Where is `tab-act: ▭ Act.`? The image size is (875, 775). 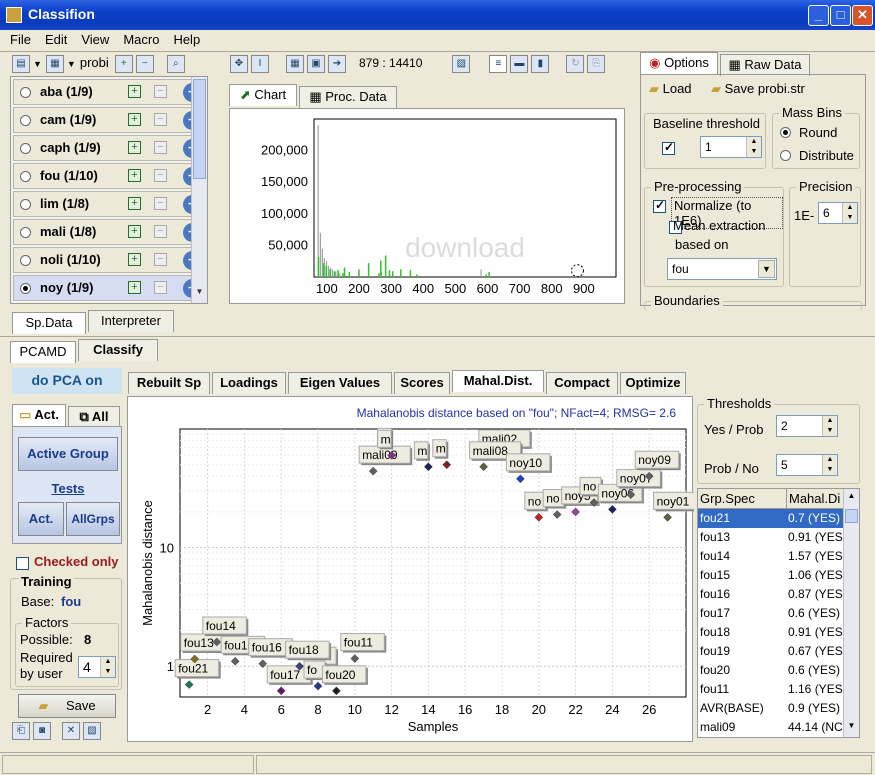
tab-act: ▭ Act. is located at coordinates (39, 415).